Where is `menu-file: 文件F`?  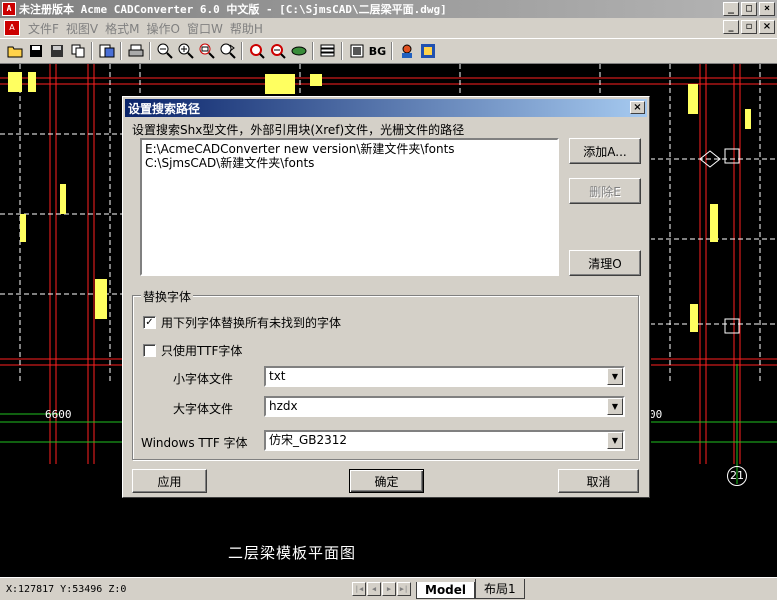
menu-file: 文件F is located at coordinates (47, 28).